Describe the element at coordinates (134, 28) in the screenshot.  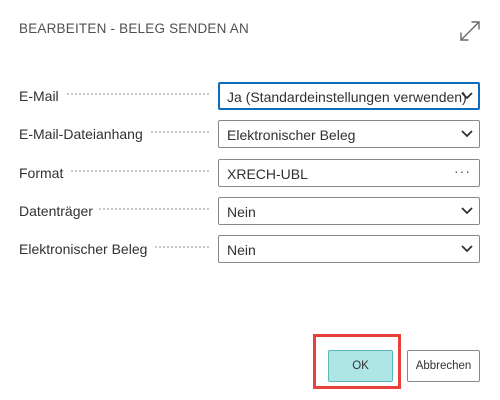
I see `dialog-title: BEARBEITEN - BELEG SENDEN AN` at that location.